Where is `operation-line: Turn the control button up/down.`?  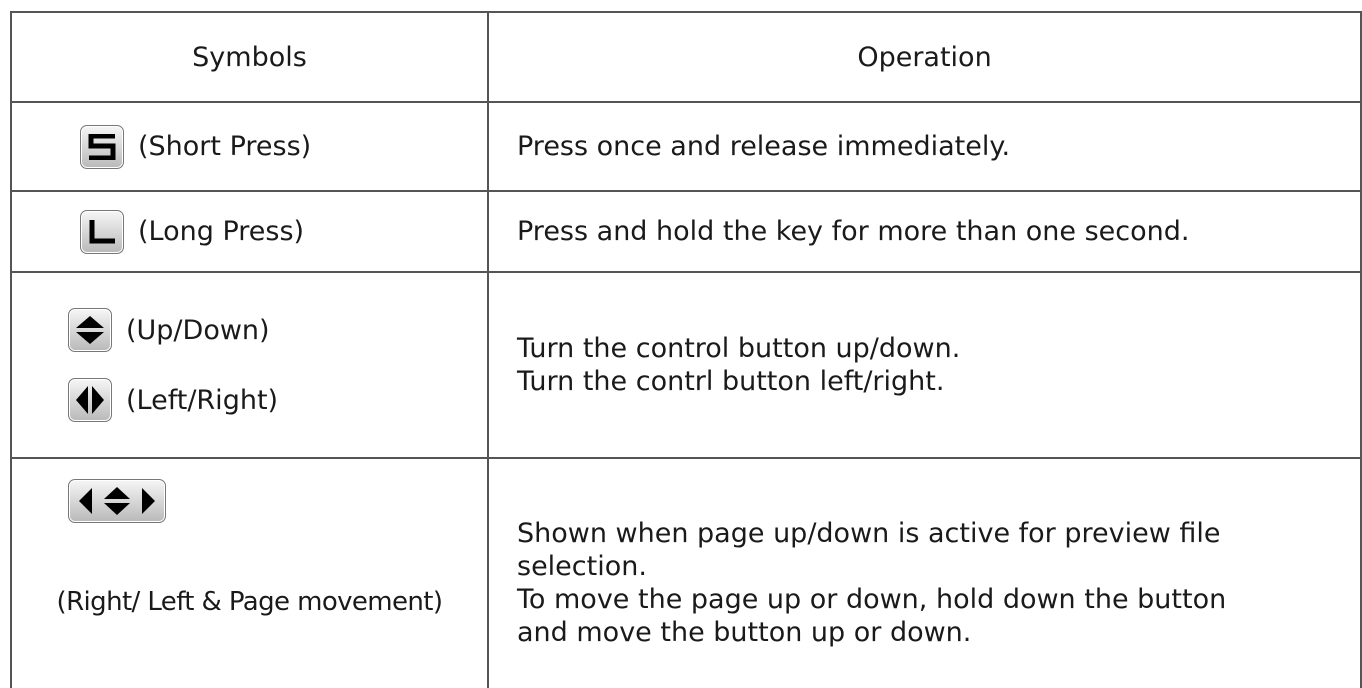 operation-line: Turn the control button up/down. is located at coordinates (739, 348).